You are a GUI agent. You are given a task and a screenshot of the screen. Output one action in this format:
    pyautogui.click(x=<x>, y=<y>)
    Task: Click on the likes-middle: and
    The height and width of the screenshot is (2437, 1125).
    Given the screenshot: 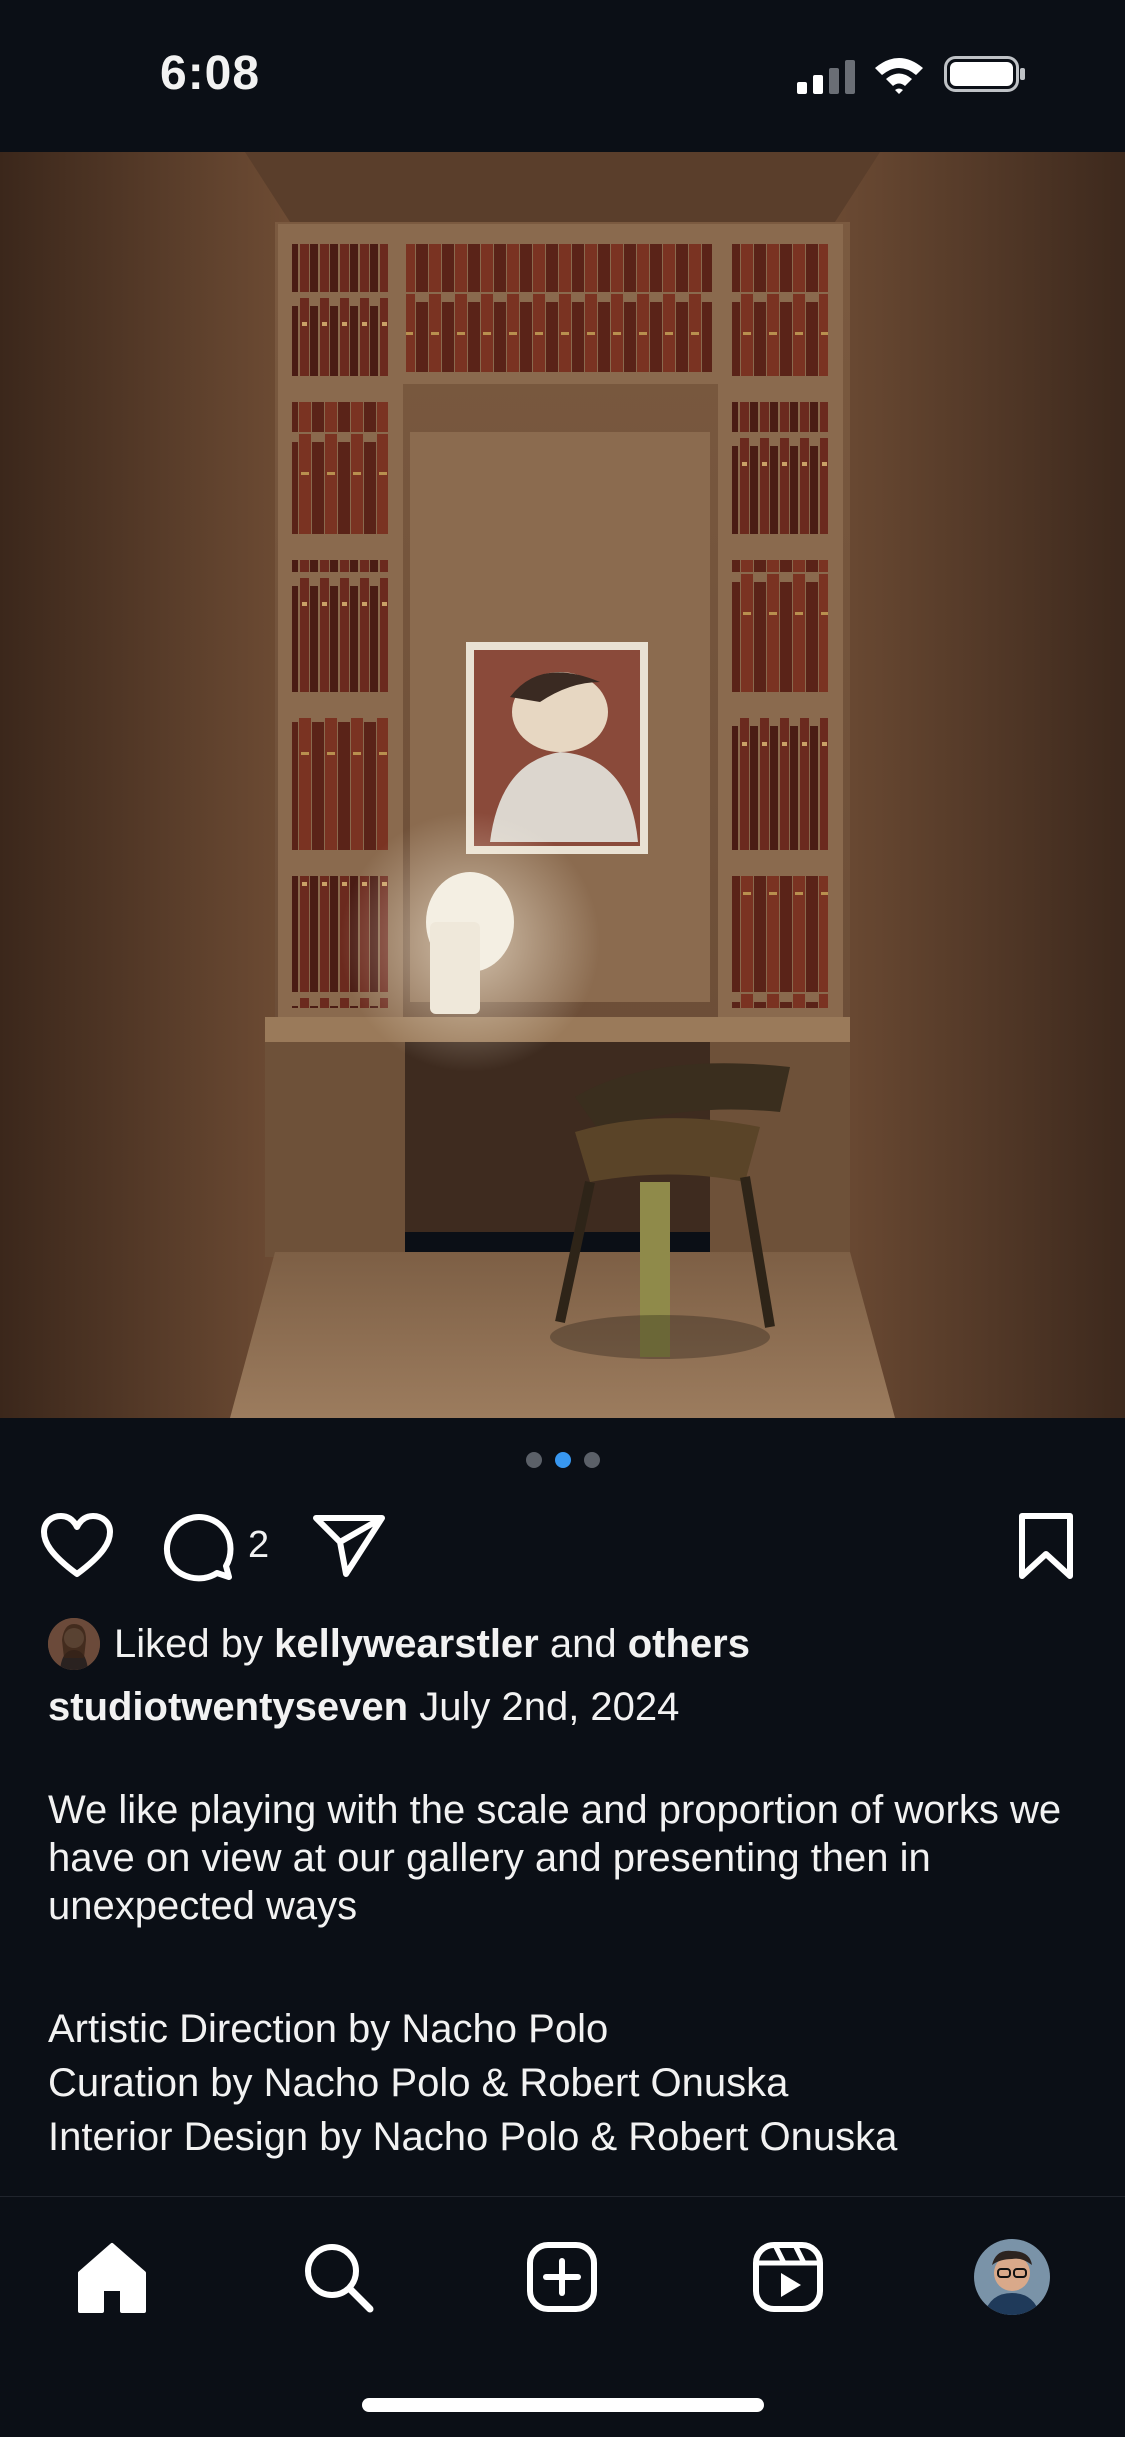 What is the action you would take?
    pyautogui.click(x=583, y=1643)
    